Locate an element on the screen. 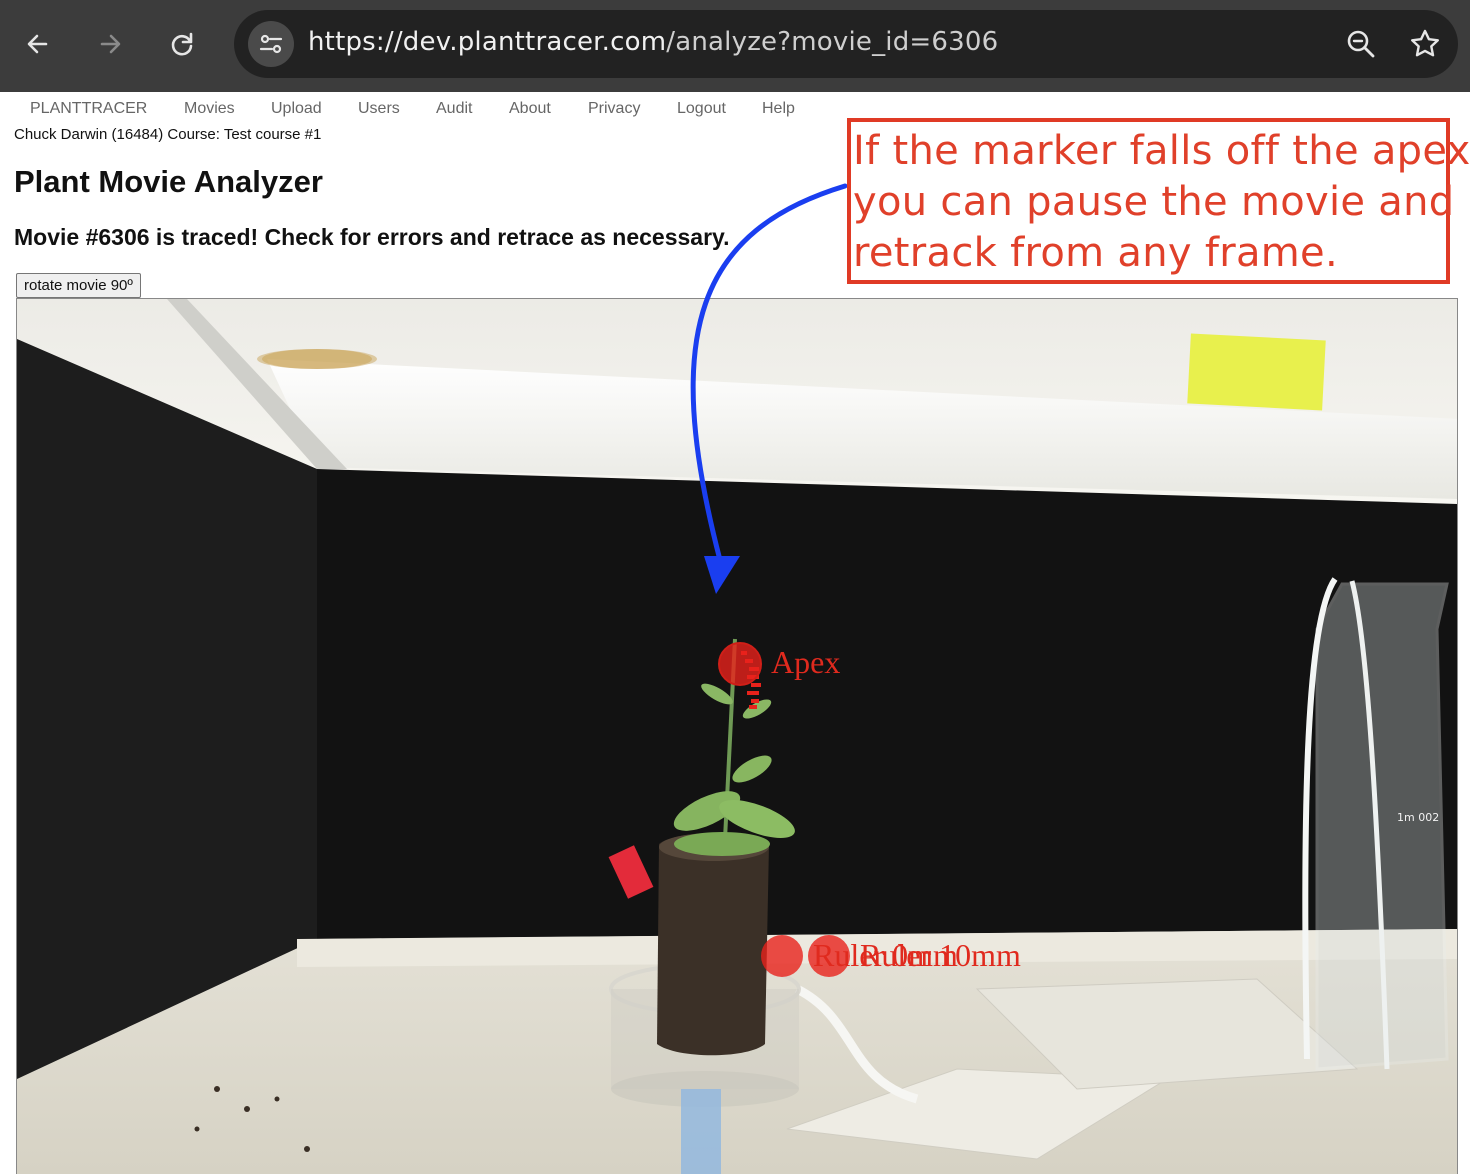  menu-item-help: Help is located at coordinates (778, 109).